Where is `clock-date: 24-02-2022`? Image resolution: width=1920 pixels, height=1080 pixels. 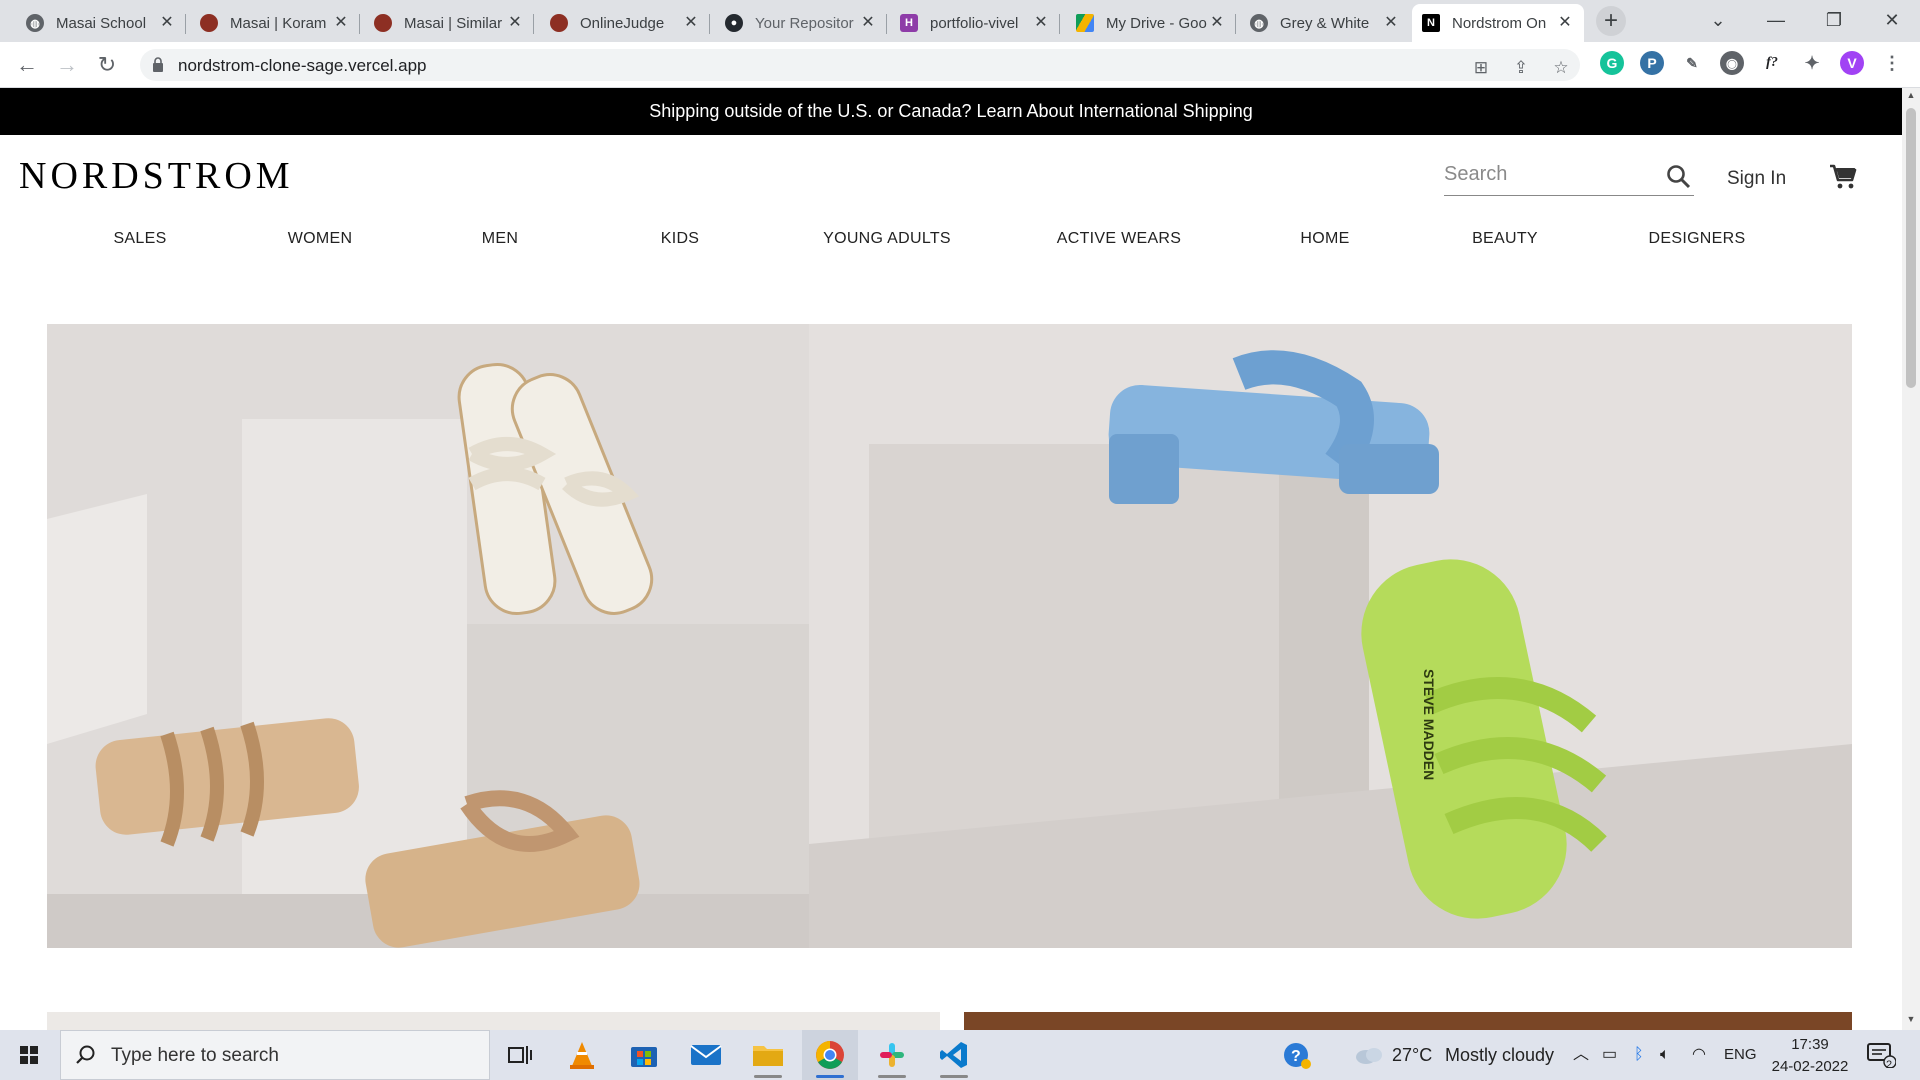 clock-date: 24-02-2022 is located at coordinates (1810, 1067).